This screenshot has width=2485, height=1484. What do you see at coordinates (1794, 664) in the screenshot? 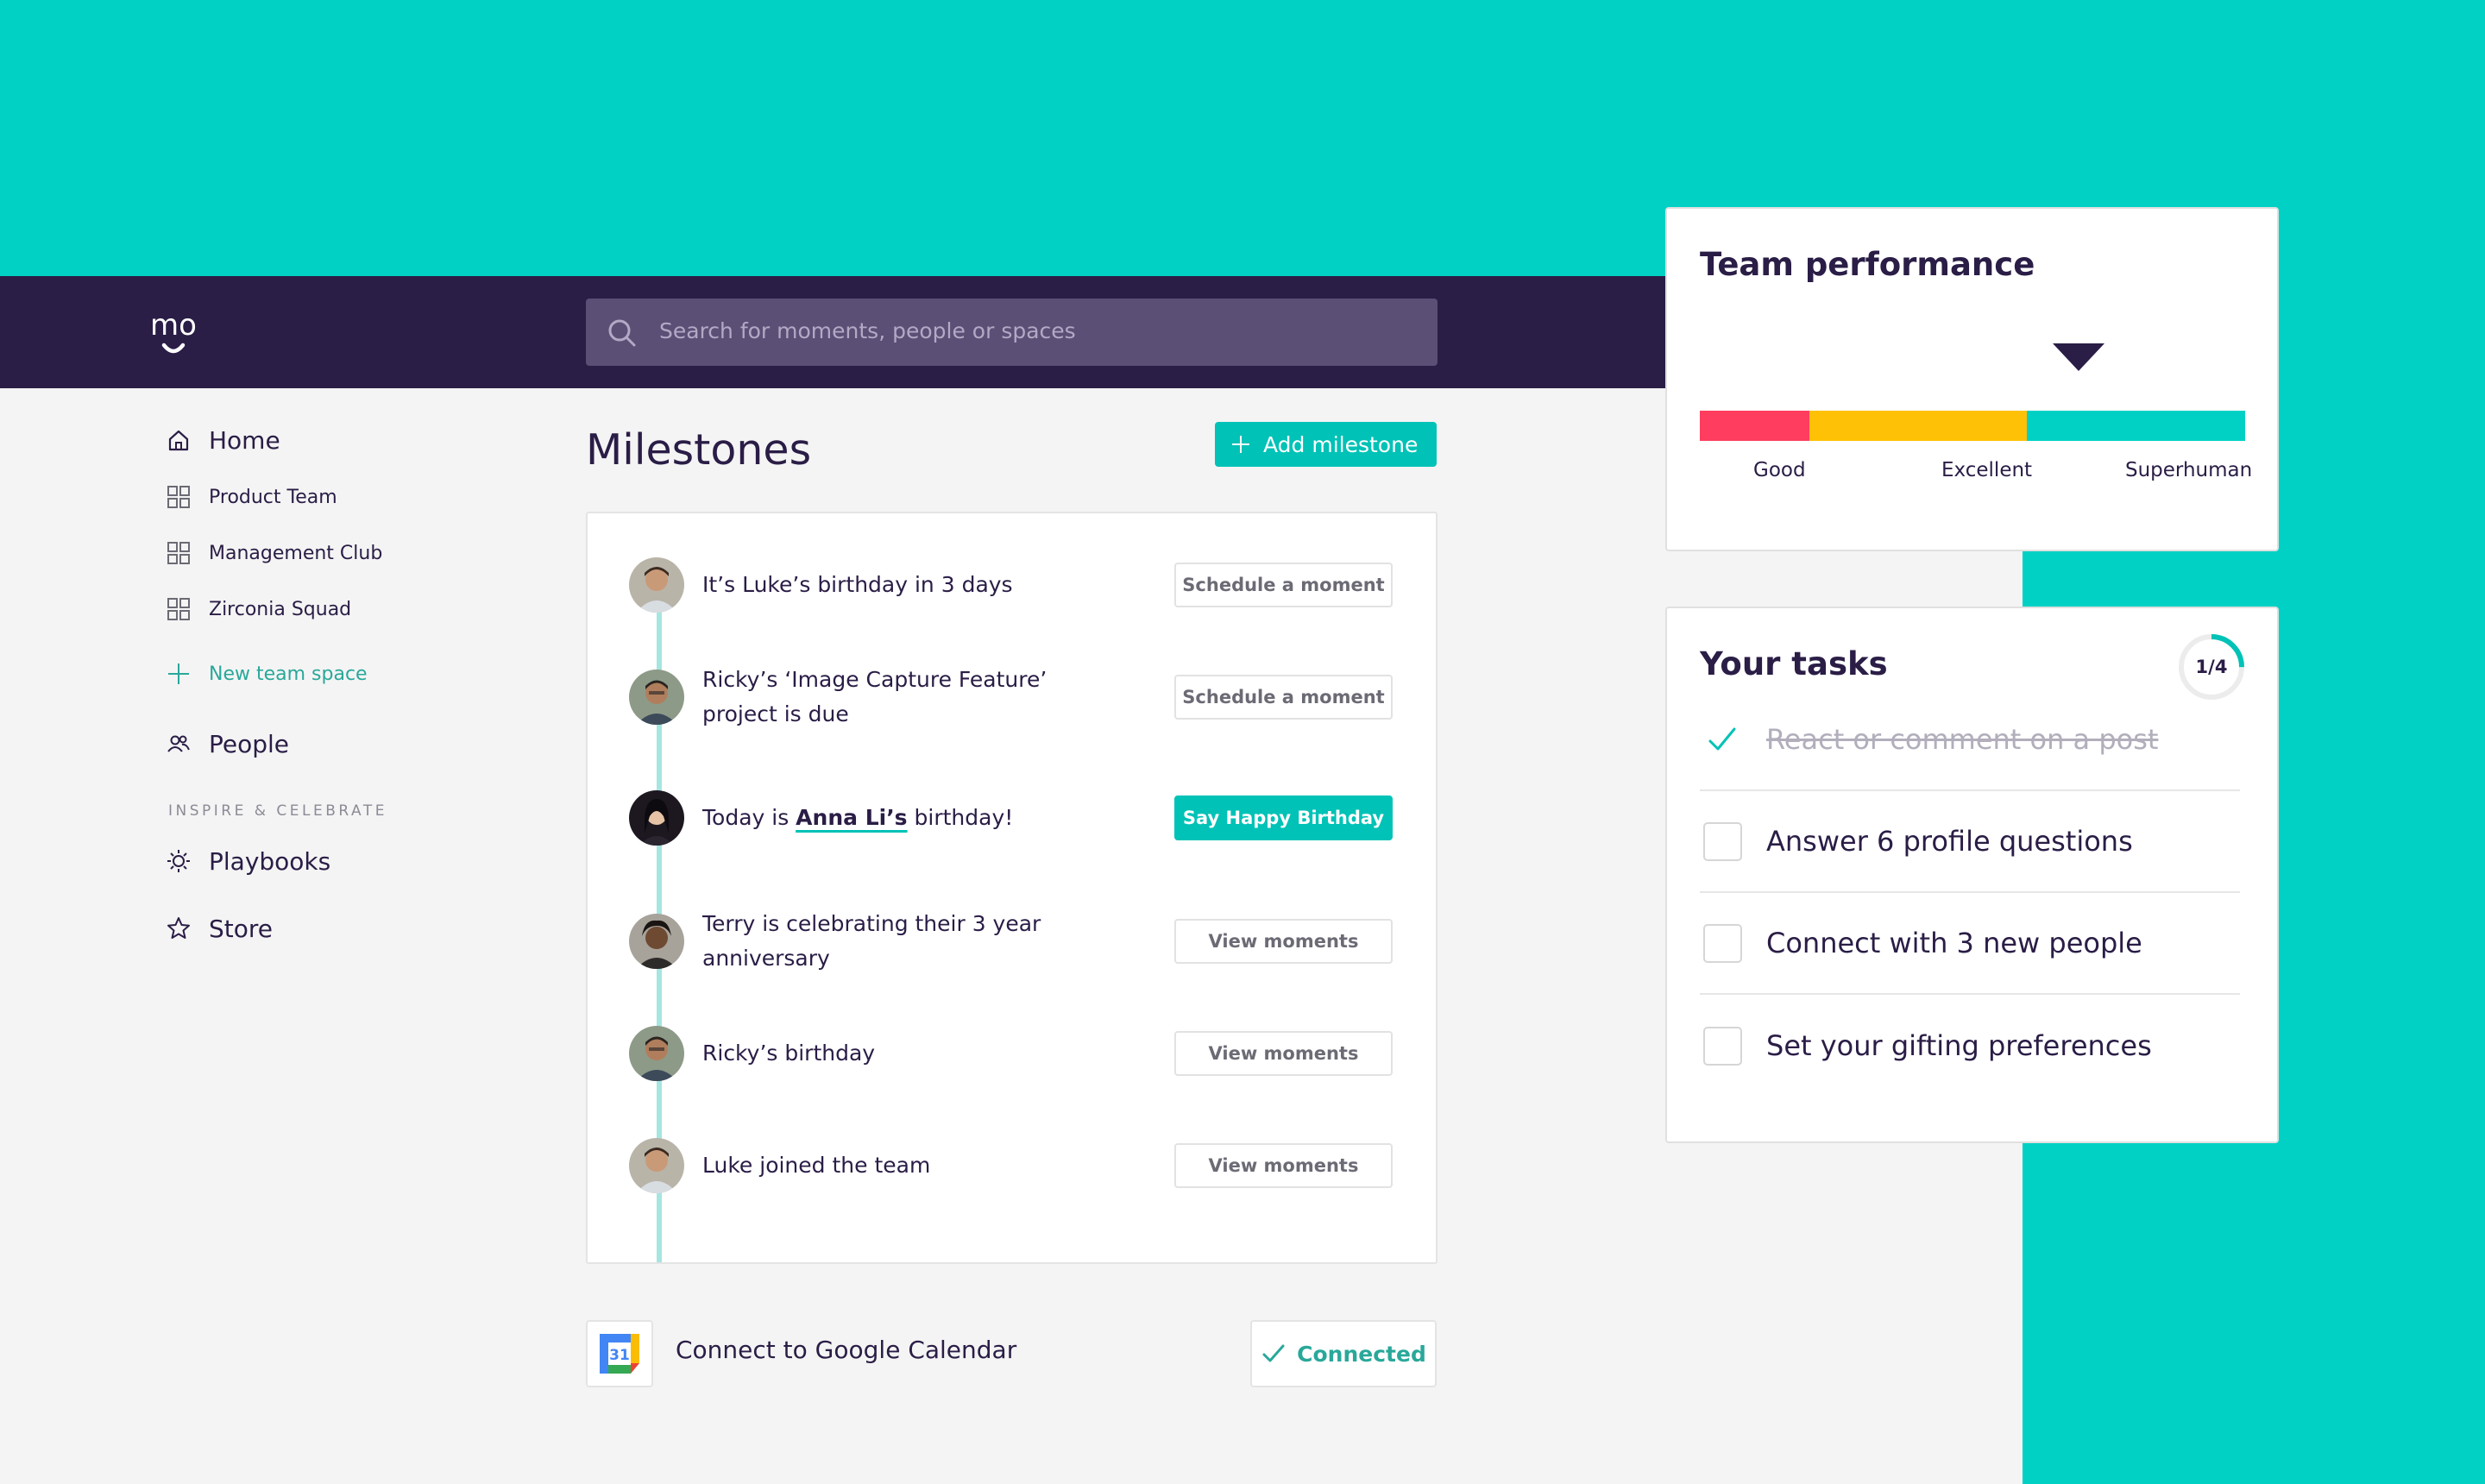
I see `your-tasks-title: Your tasks` at bounding box center [1794, 664].